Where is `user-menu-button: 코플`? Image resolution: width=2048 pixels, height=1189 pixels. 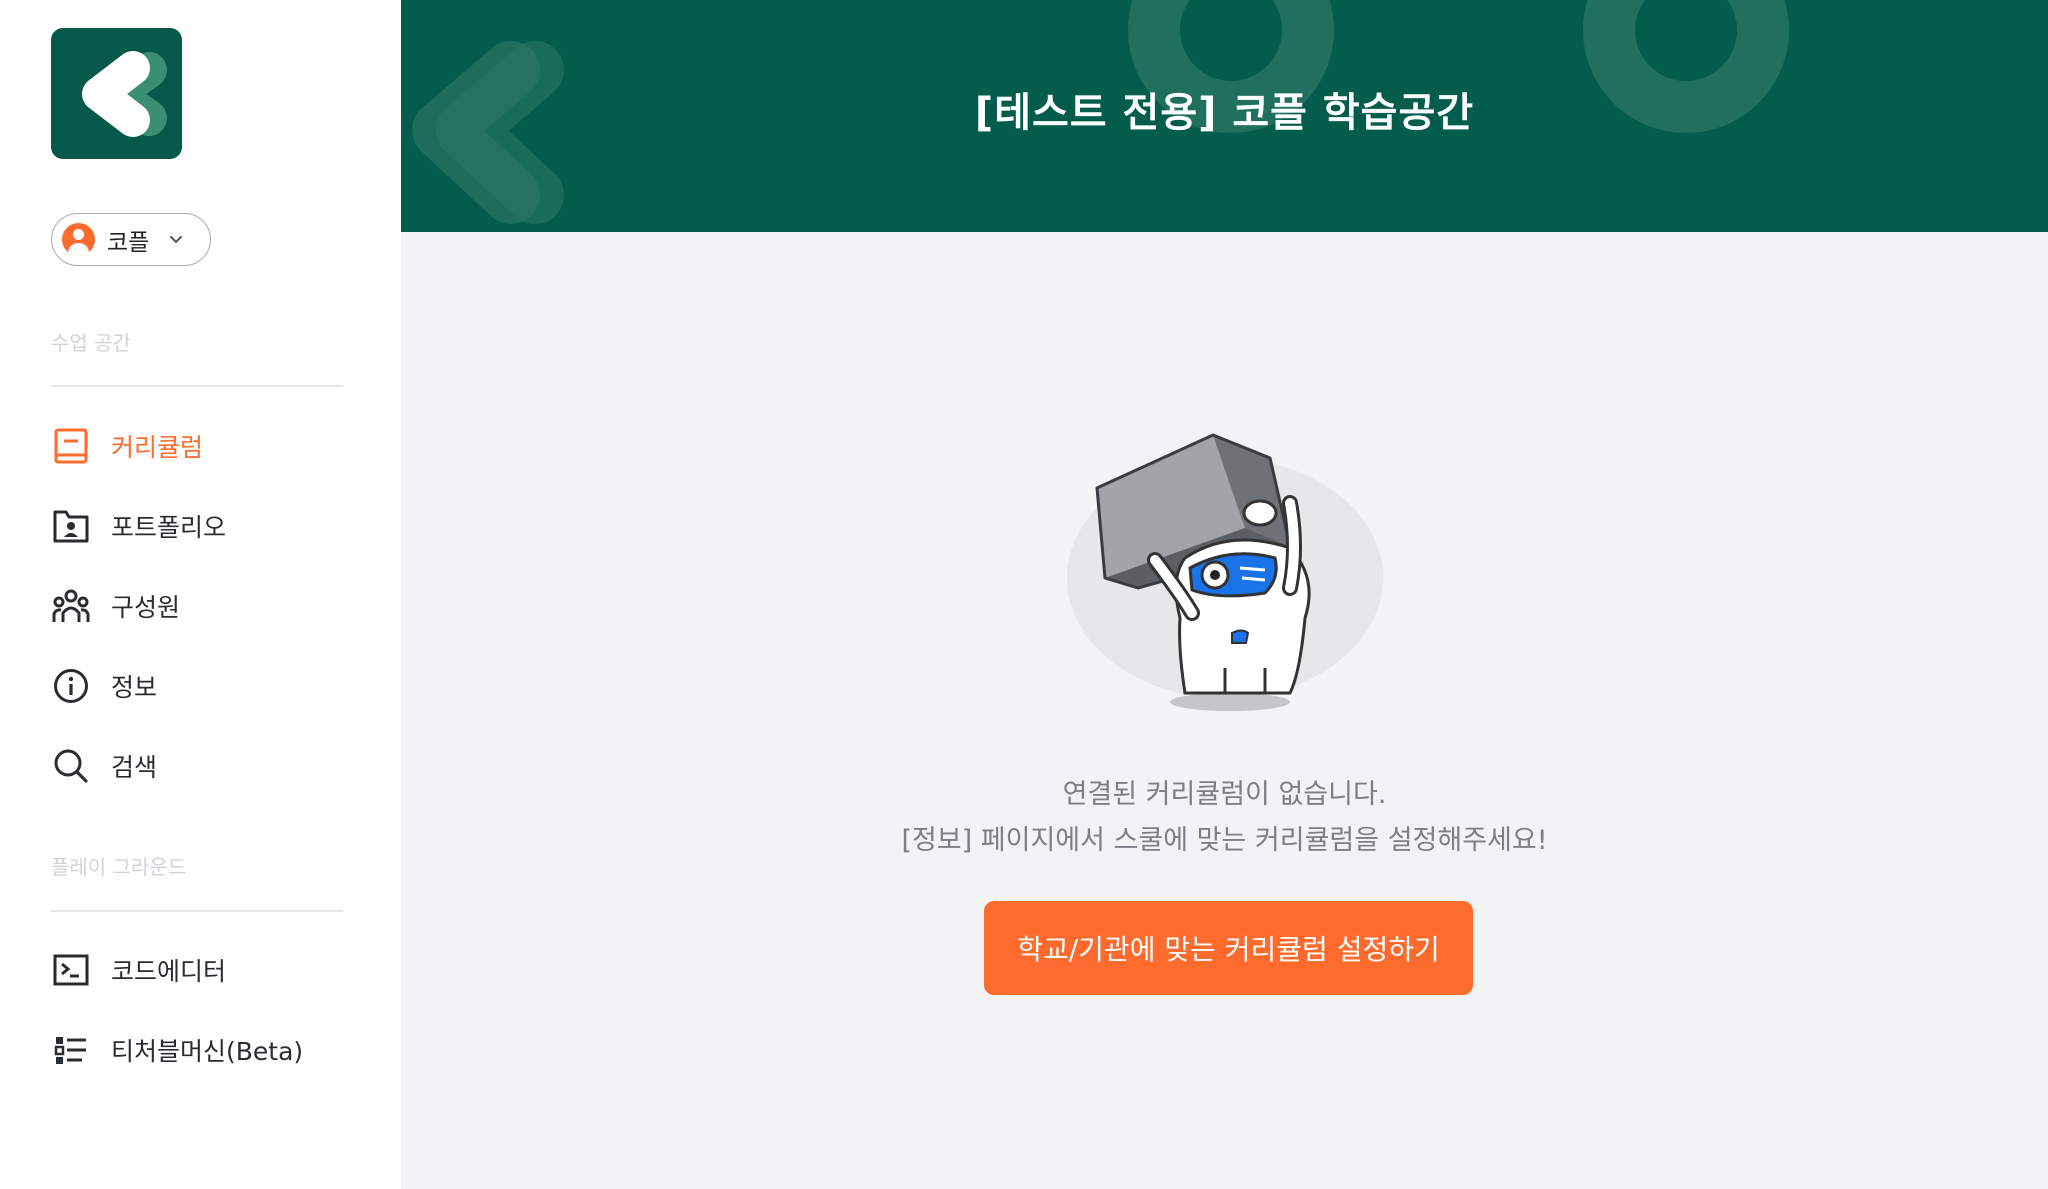
user-menu-button: 코플 is located at coordinates (131, 239).